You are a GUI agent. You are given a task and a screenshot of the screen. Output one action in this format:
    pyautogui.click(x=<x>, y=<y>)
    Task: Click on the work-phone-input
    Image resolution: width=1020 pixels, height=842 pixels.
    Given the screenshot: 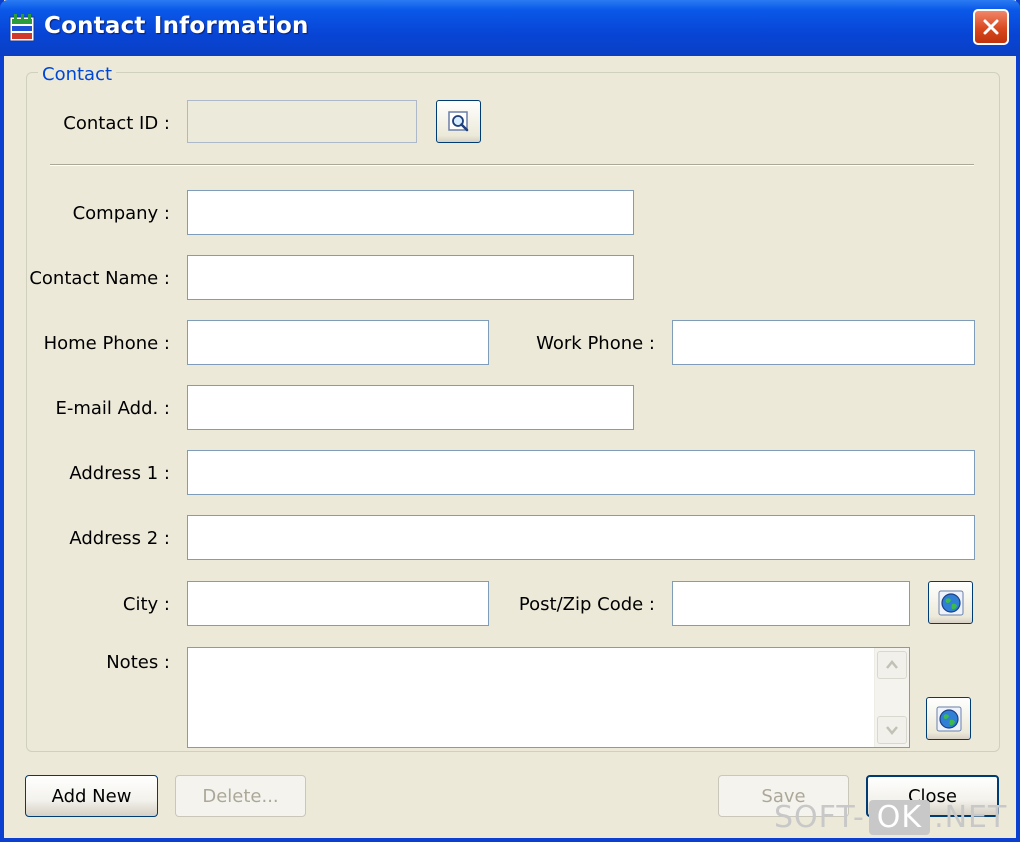 What is the action you would take?
    pyautogui.click(x=823, y=342)
    